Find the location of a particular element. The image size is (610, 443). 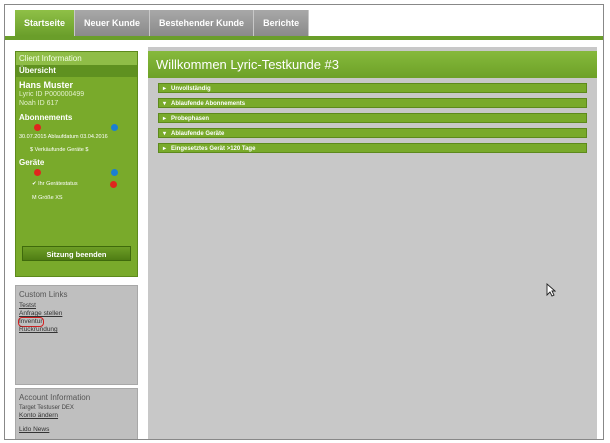

account-edit-link: Konto ändern is located at coordinates (78, 416).